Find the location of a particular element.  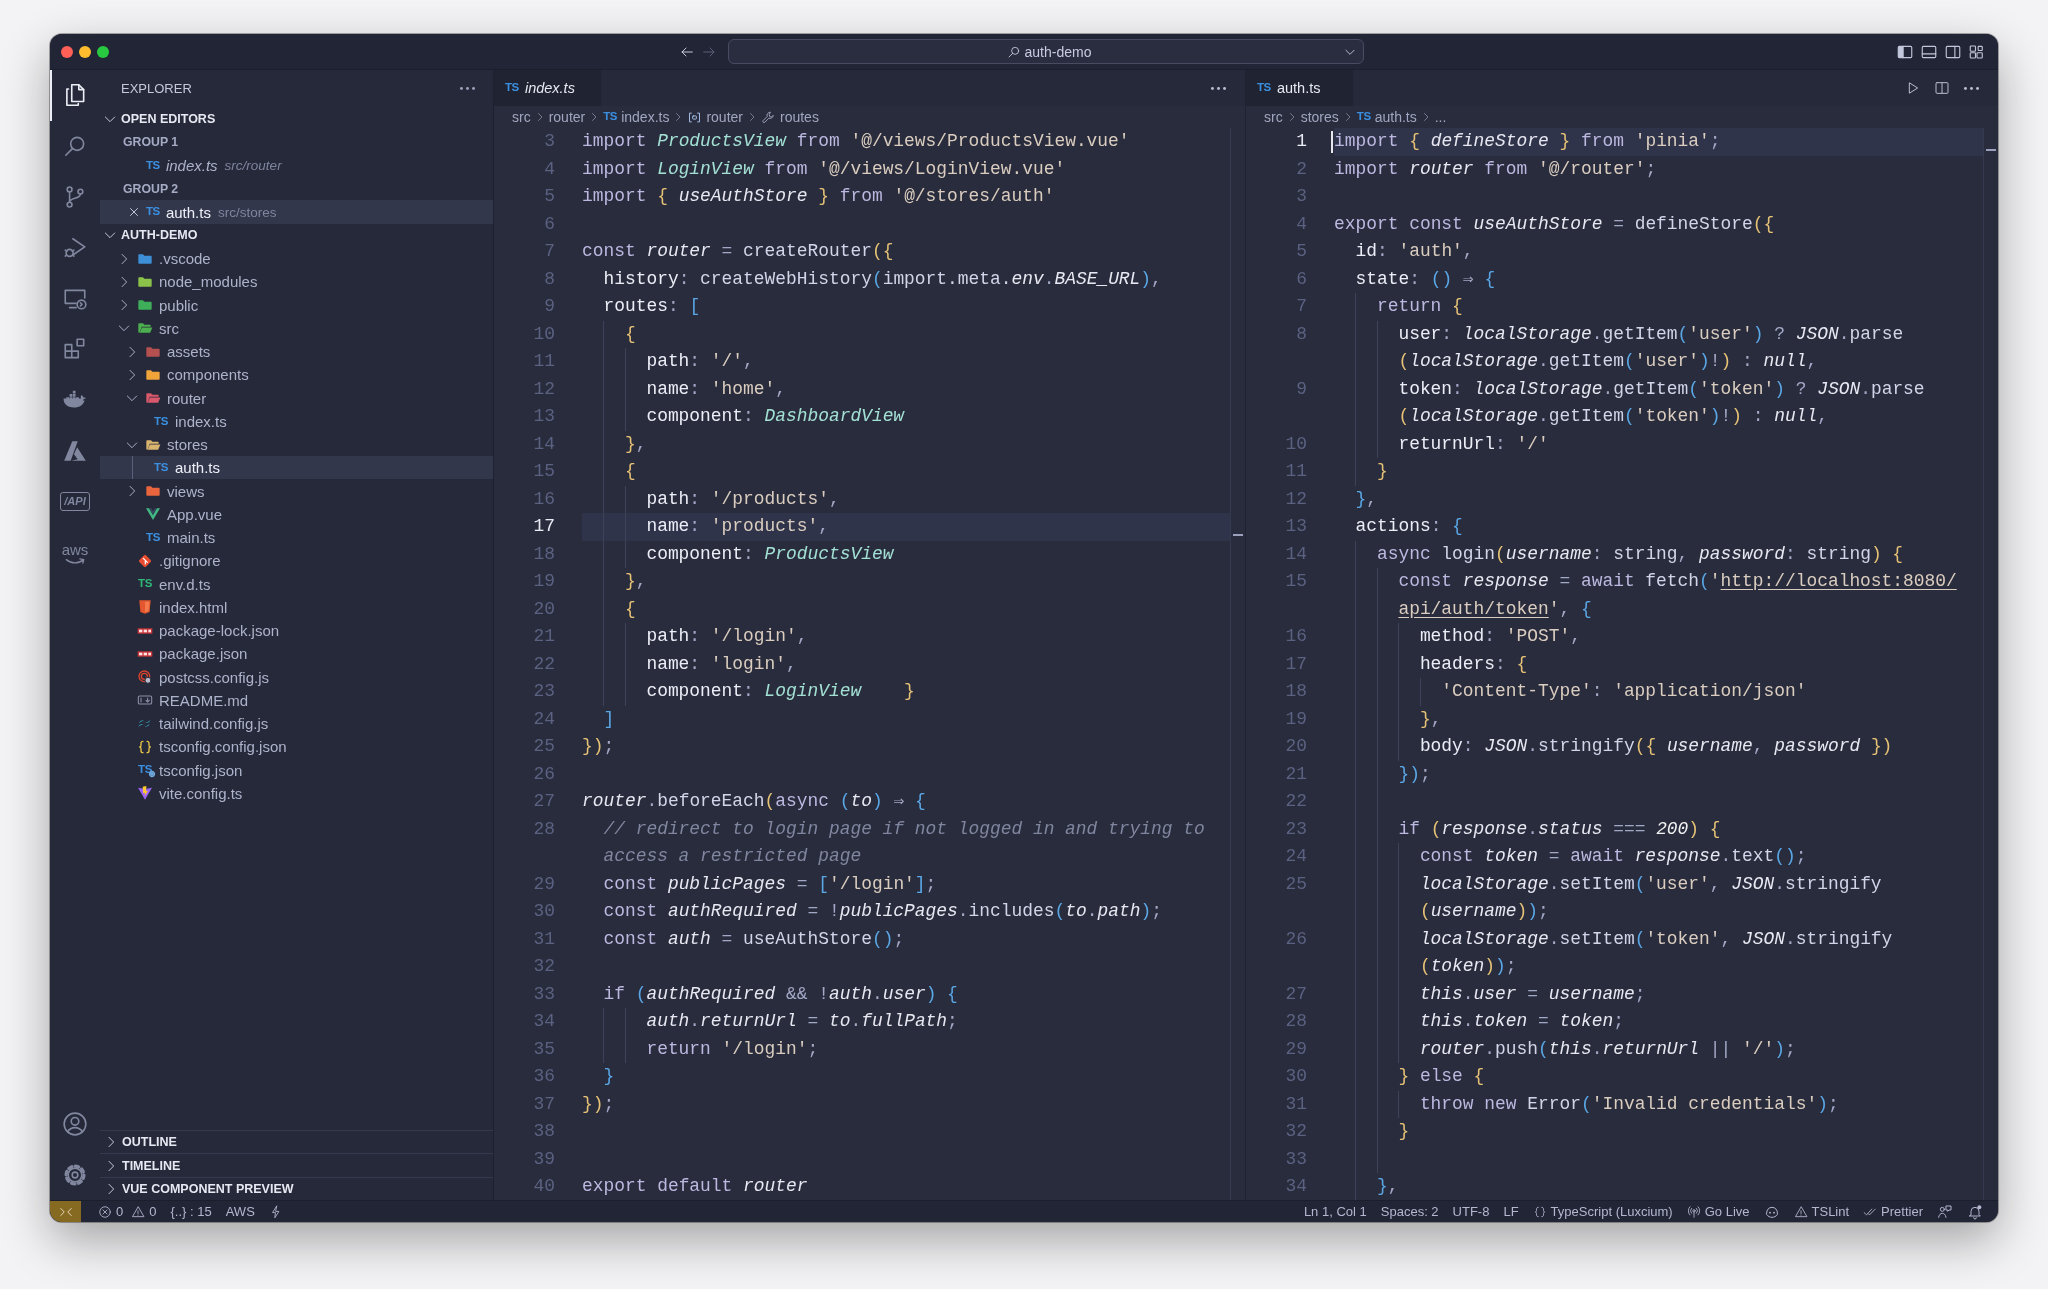

status-item: UTF-8 is located at coordinates (1471, 1211).